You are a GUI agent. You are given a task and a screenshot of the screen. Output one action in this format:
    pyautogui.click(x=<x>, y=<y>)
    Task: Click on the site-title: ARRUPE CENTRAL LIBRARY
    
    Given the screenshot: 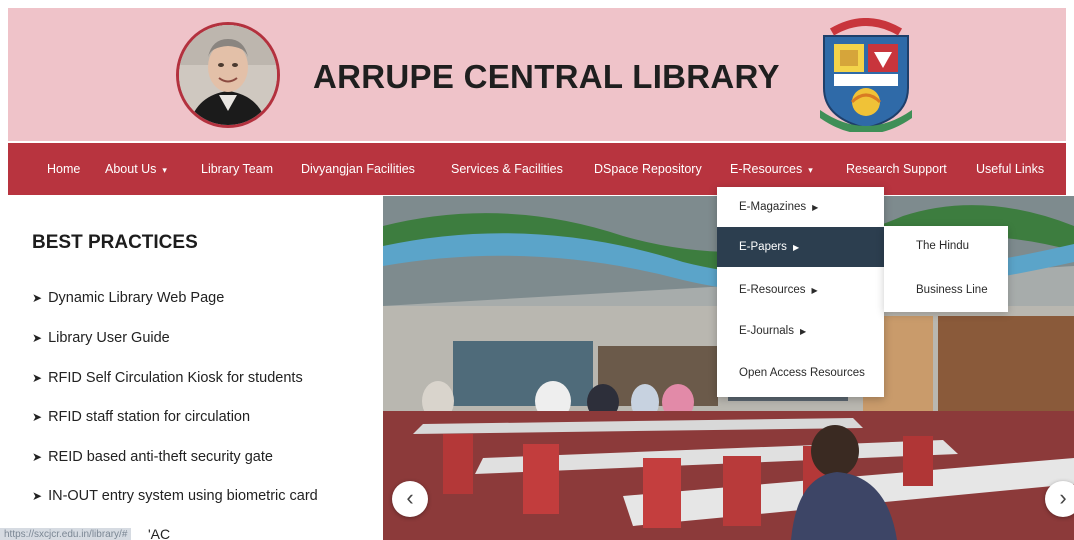 What is the action you would take?
    pyautogui.click(x=546, y=76)
    